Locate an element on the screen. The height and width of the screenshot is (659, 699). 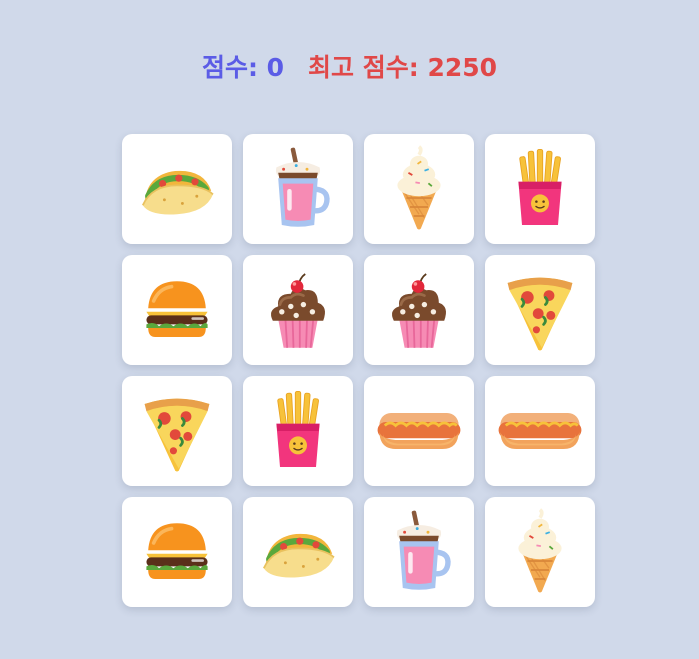
current-score: 점수: 0 is located at coordinates (243, 67).